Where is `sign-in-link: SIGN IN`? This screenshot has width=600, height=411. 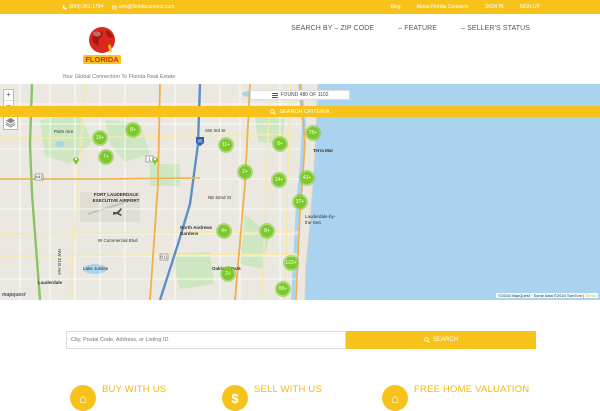 sign-in-link: SIGN IN is located at coordinates (494, 7).